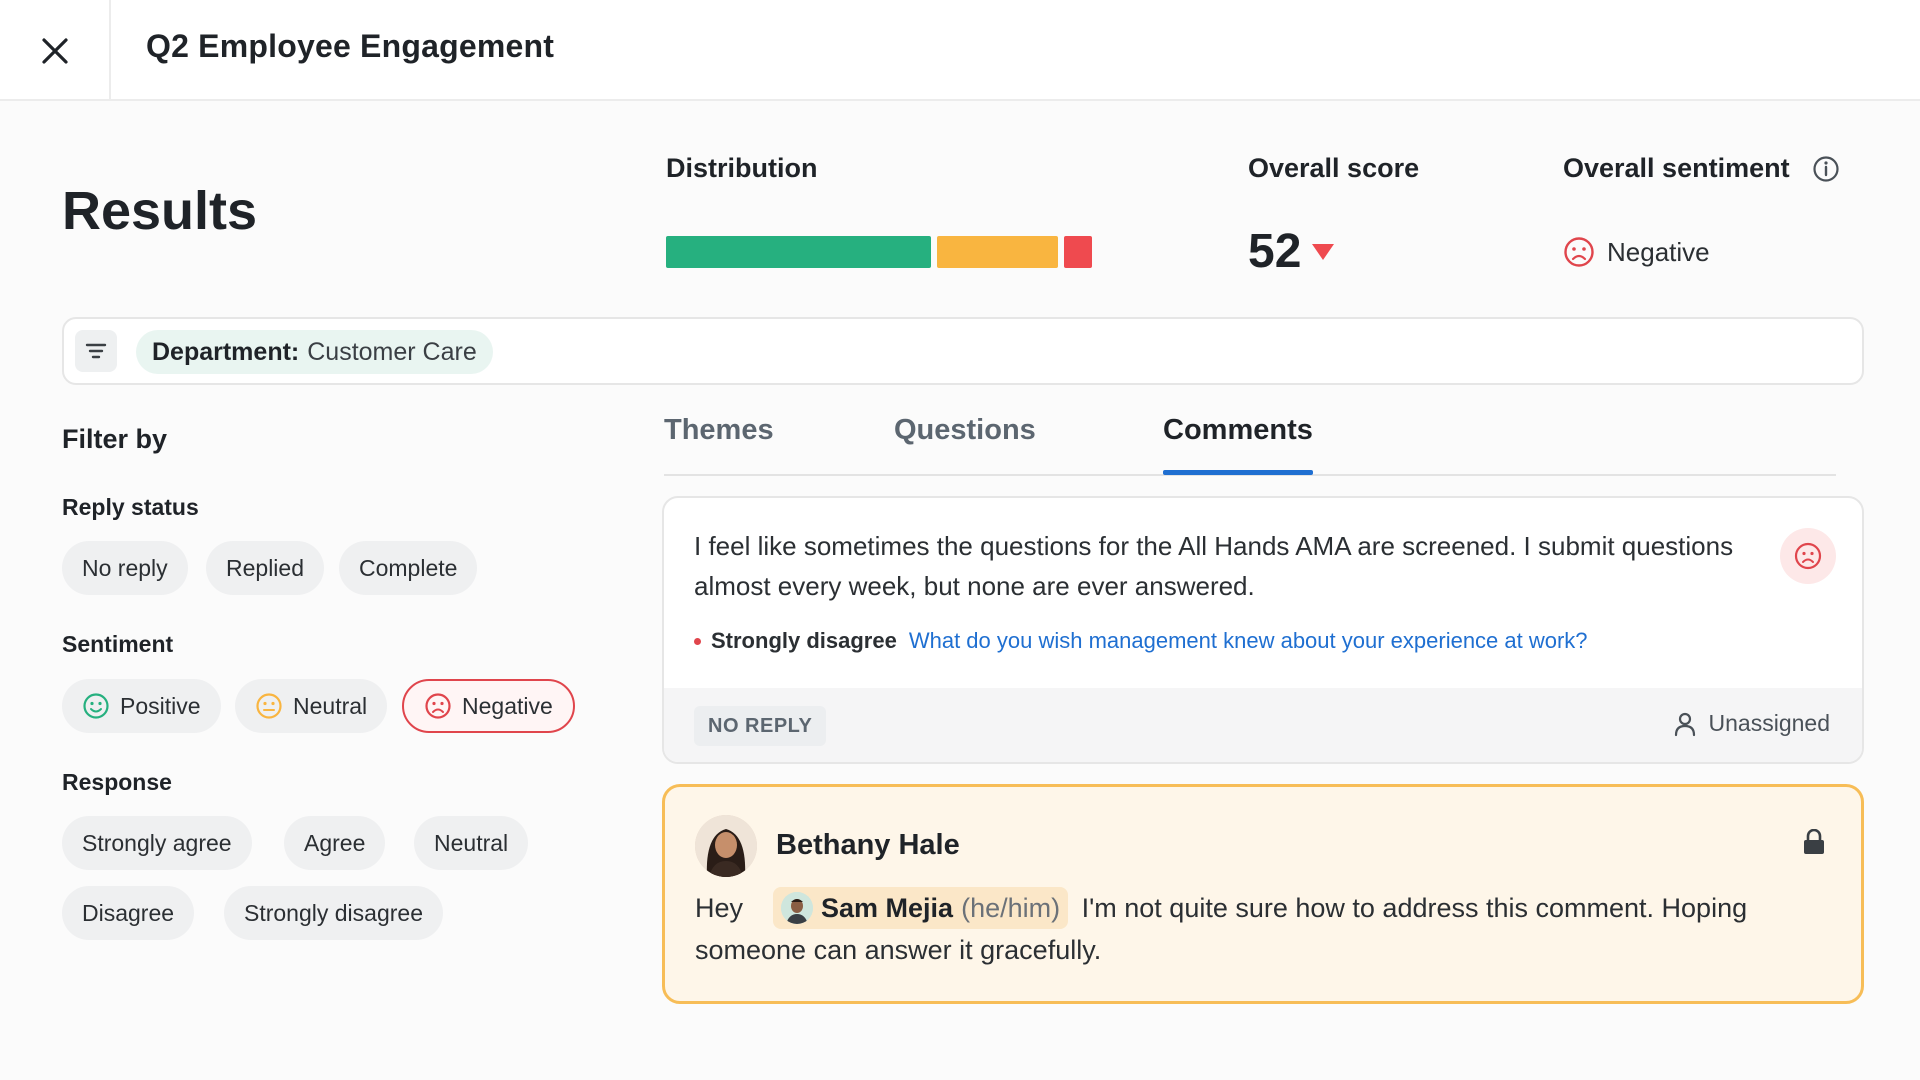  I want to click on pill-label: Strongly agree, so click(157, 842).